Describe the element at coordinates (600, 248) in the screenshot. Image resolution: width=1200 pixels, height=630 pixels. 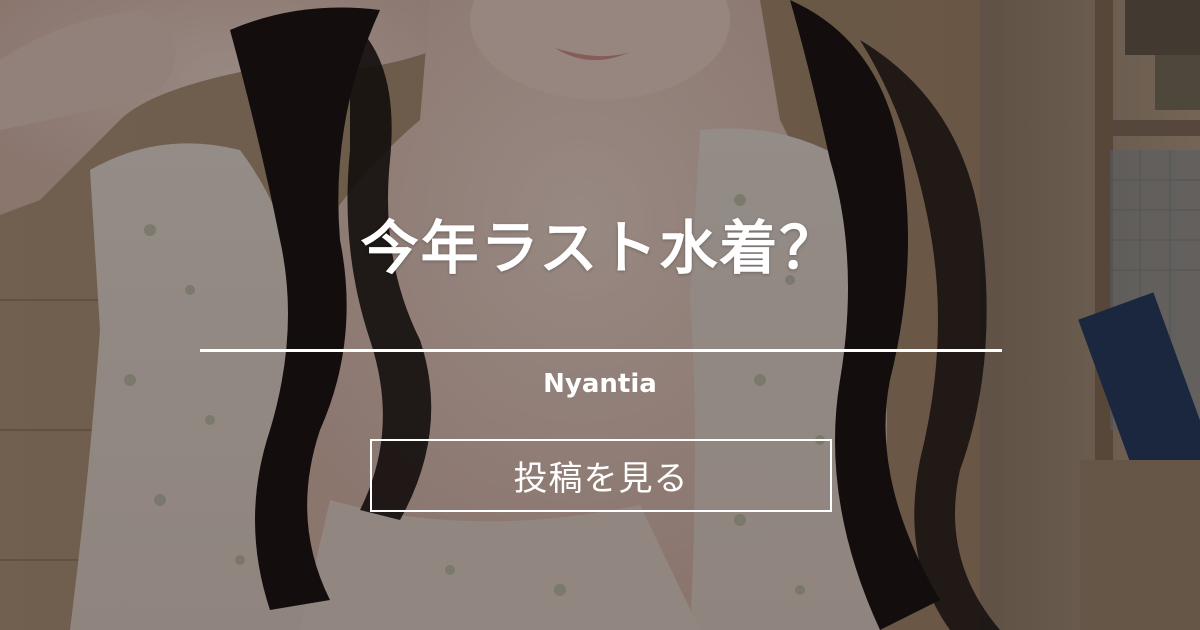
I see `post-title: 今年ラスト水着？` at that location.